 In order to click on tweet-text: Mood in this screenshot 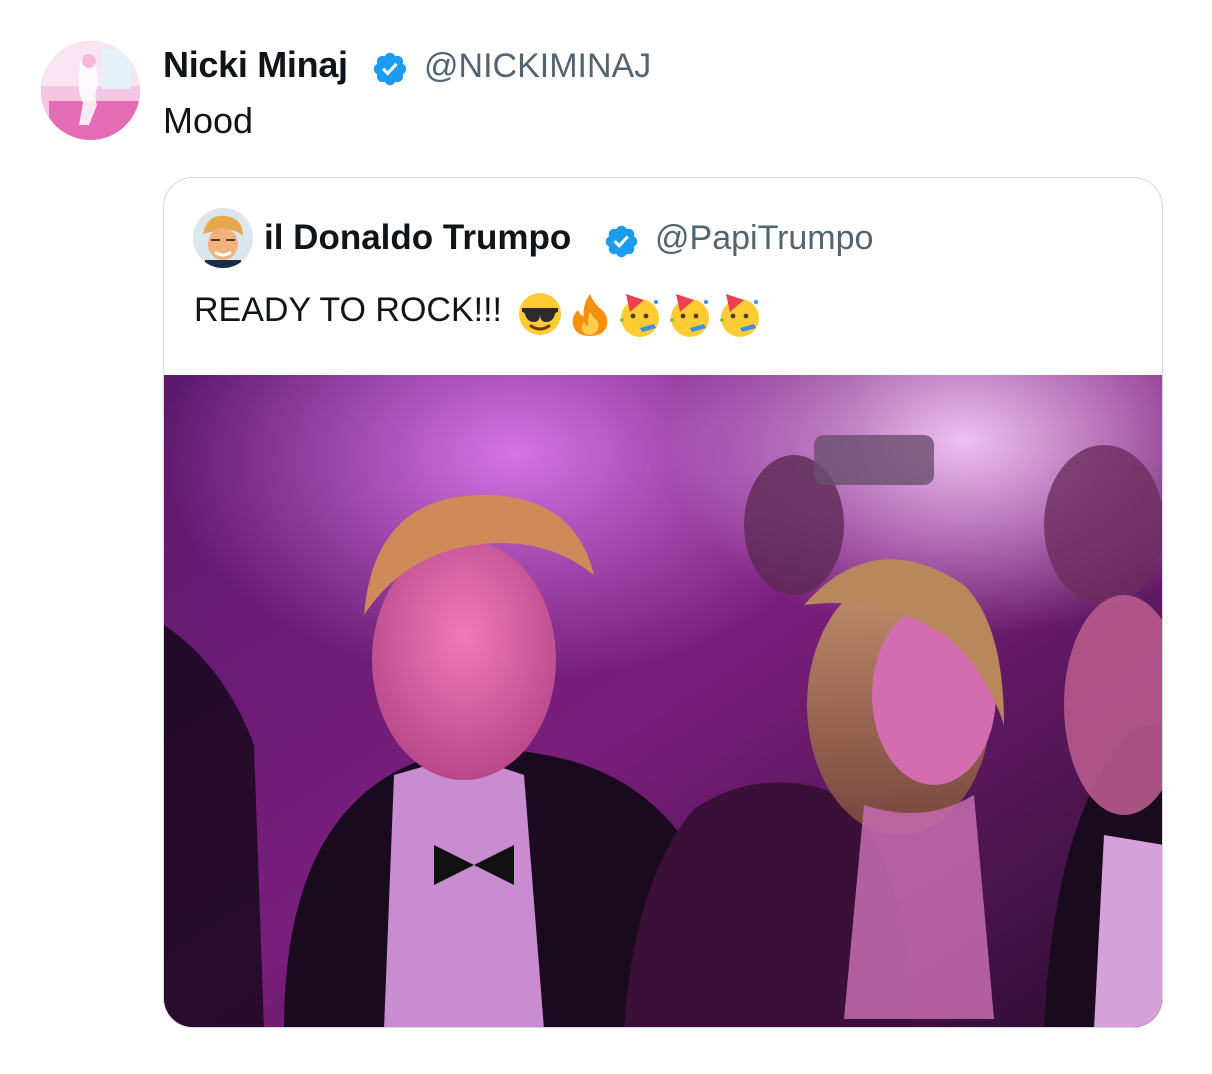, I will do `click(208, 120)`.